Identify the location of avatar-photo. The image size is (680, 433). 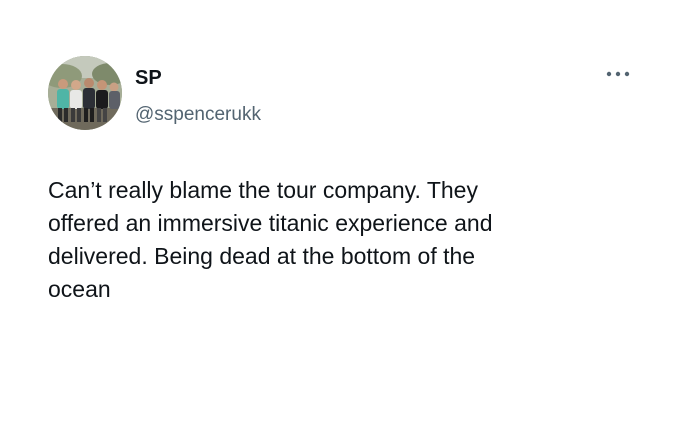
(85, 93).